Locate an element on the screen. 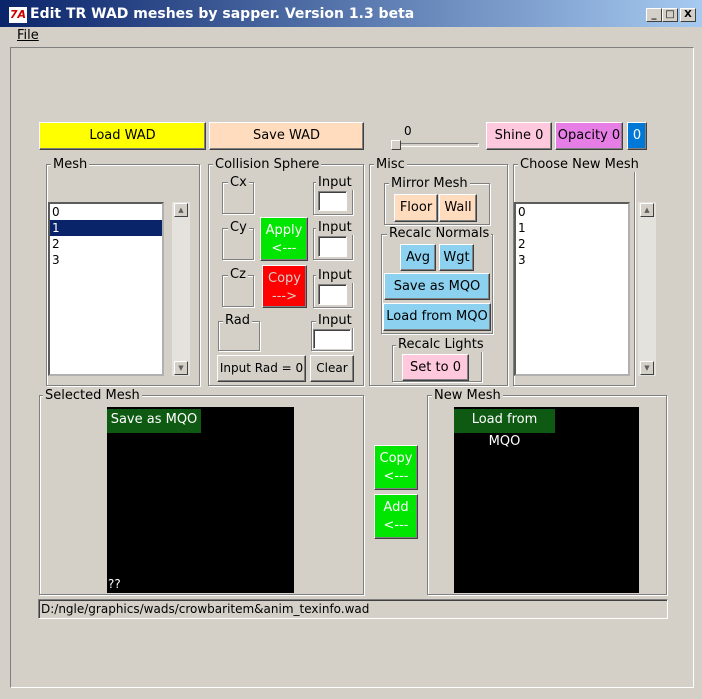 The height and width of the screenshot is (699, 702). apply-button: Apply <--- is located at coordinates (284, 239).